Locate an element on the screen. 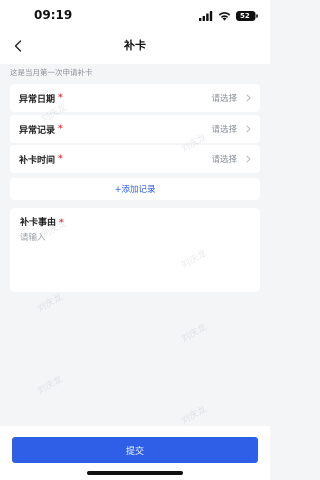  abnormal-date-card: 异常日期 * 请选择 is located at coordinates (135, 98).